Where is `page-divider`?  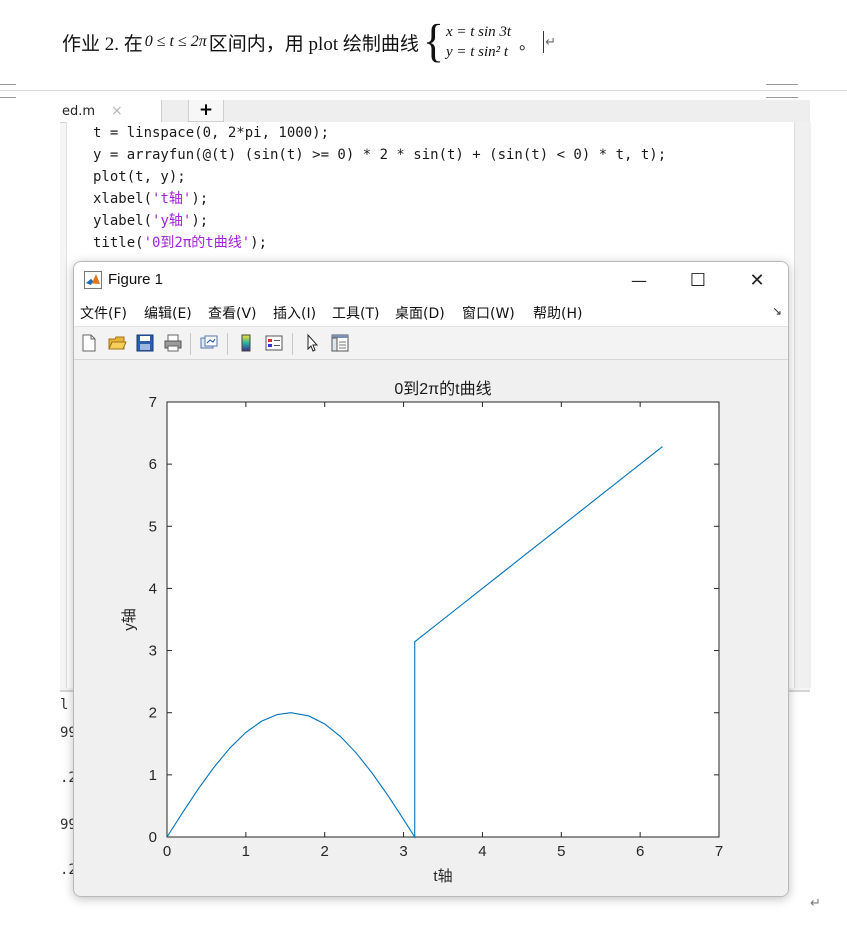
page-divider is located at coordinates (423, 90).